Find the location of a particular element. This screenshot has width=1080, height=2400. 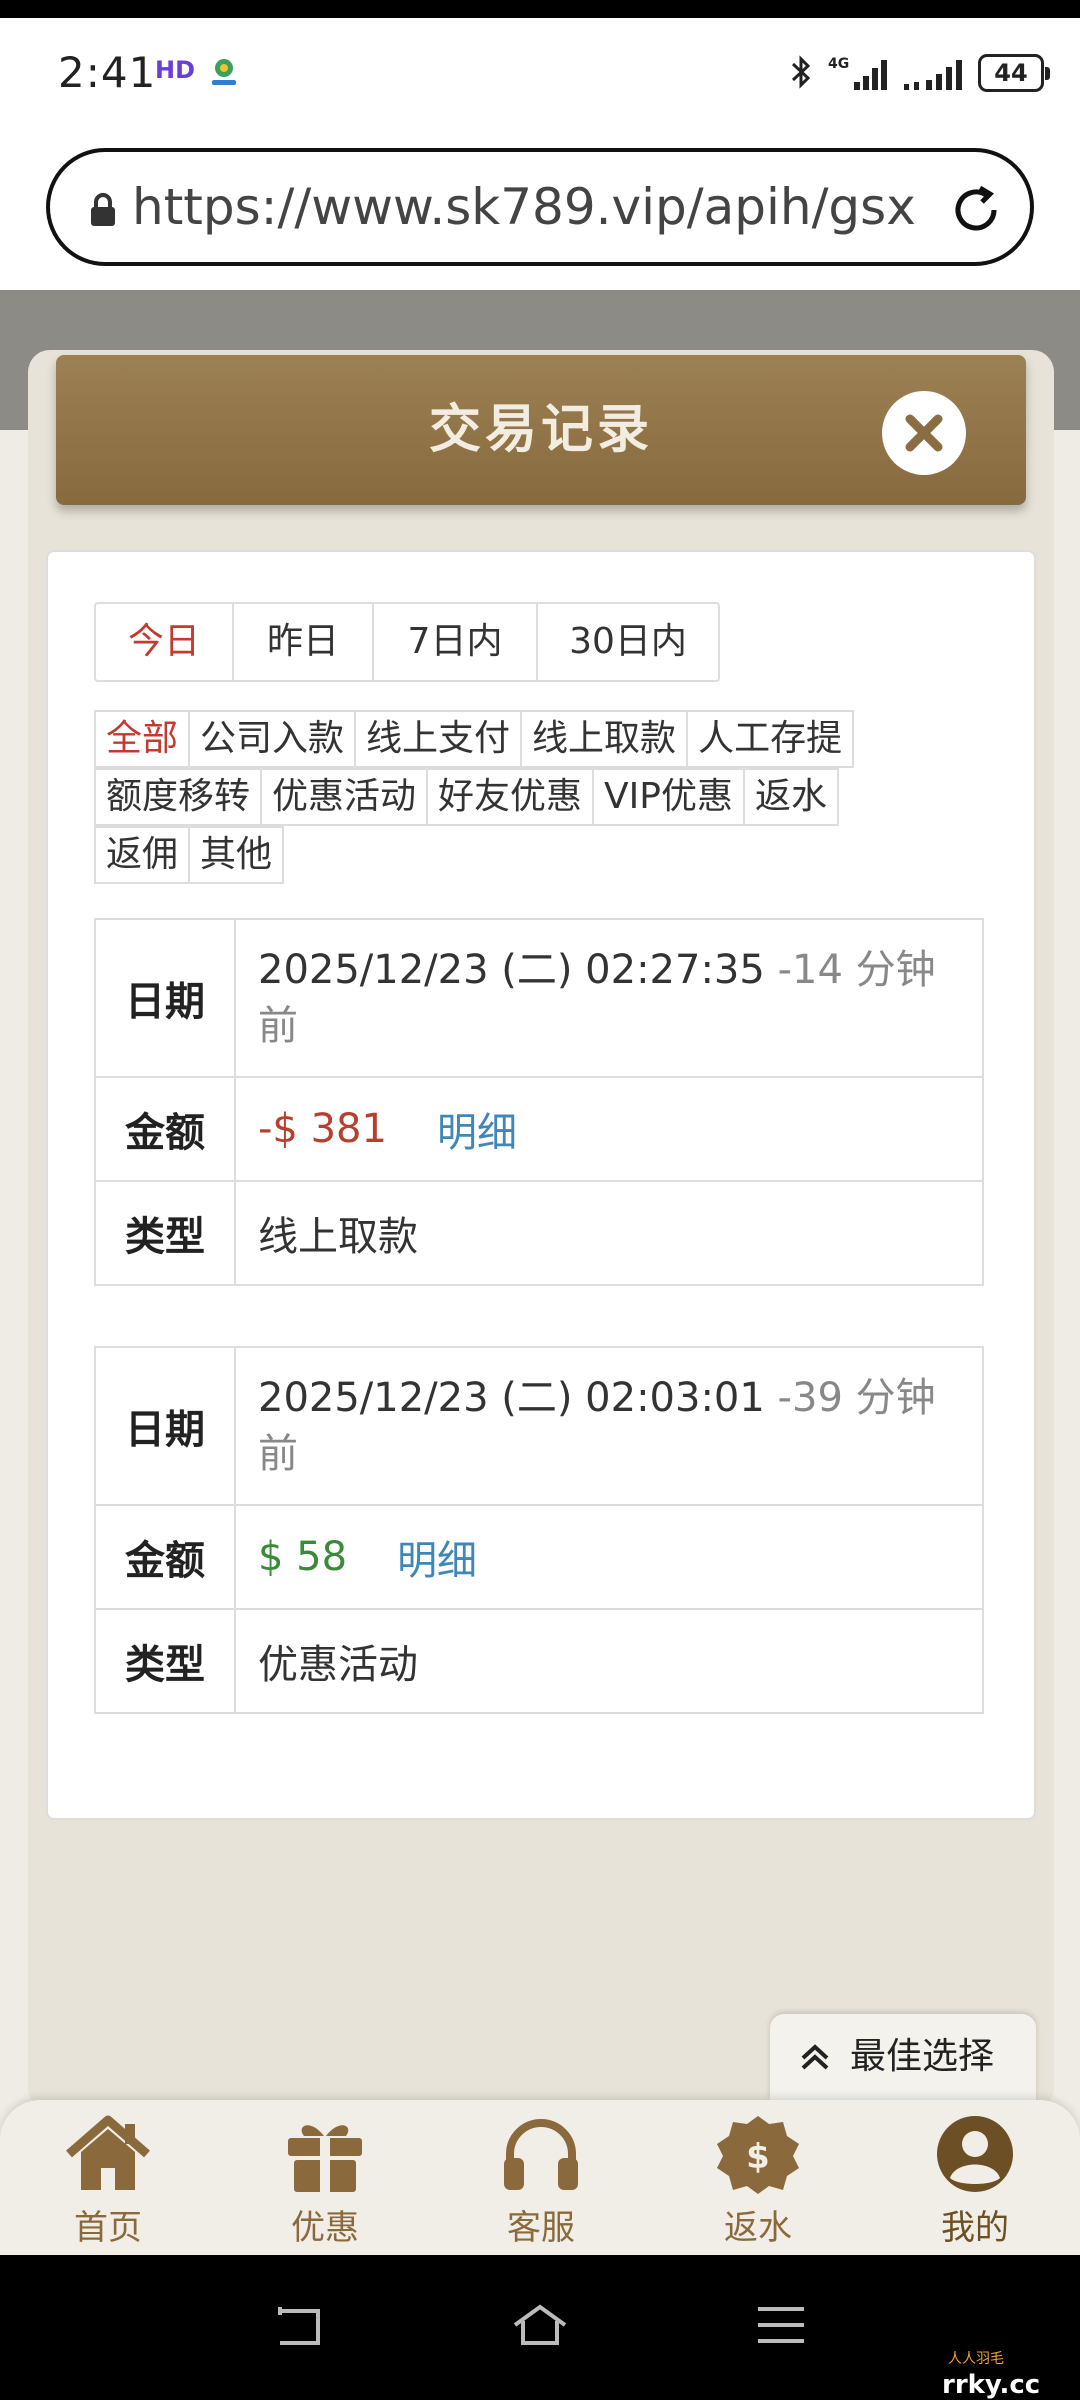

gift-icon is located at coordinates (325, 2158).